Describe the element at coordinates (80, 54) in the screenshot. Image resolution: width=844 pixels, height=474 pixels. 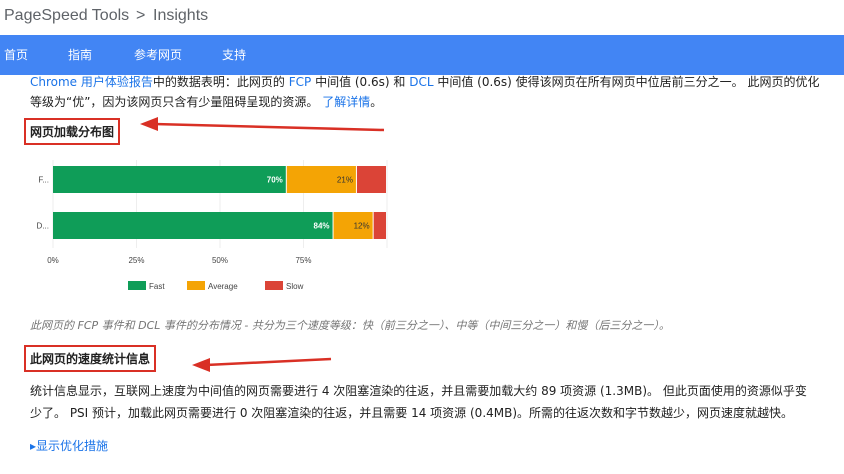
I see `nav-item-guides: 指南` at that location.